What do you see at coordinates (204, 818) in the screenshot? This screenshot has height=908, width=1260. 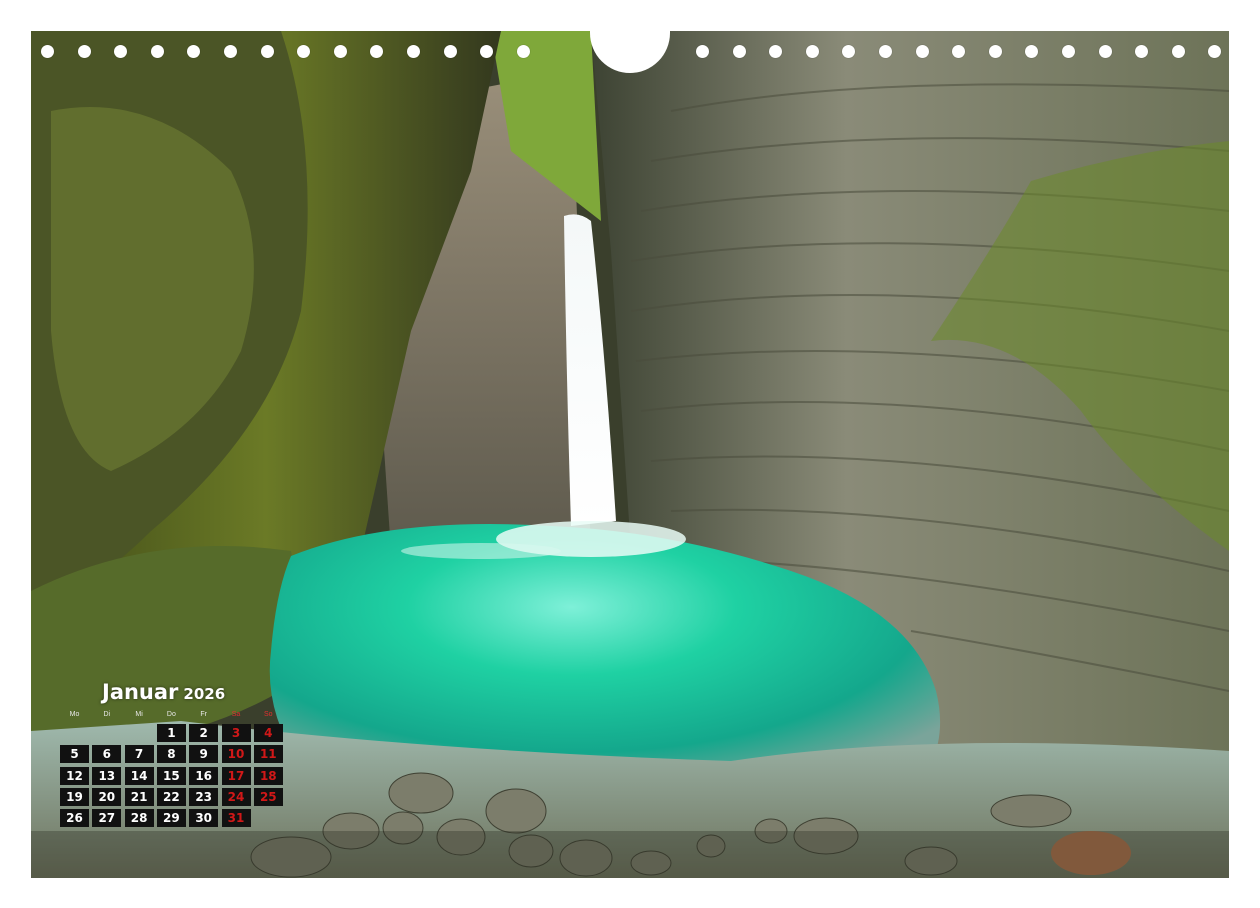 I see `day-cell: 30` at bounding box center [204, 818].